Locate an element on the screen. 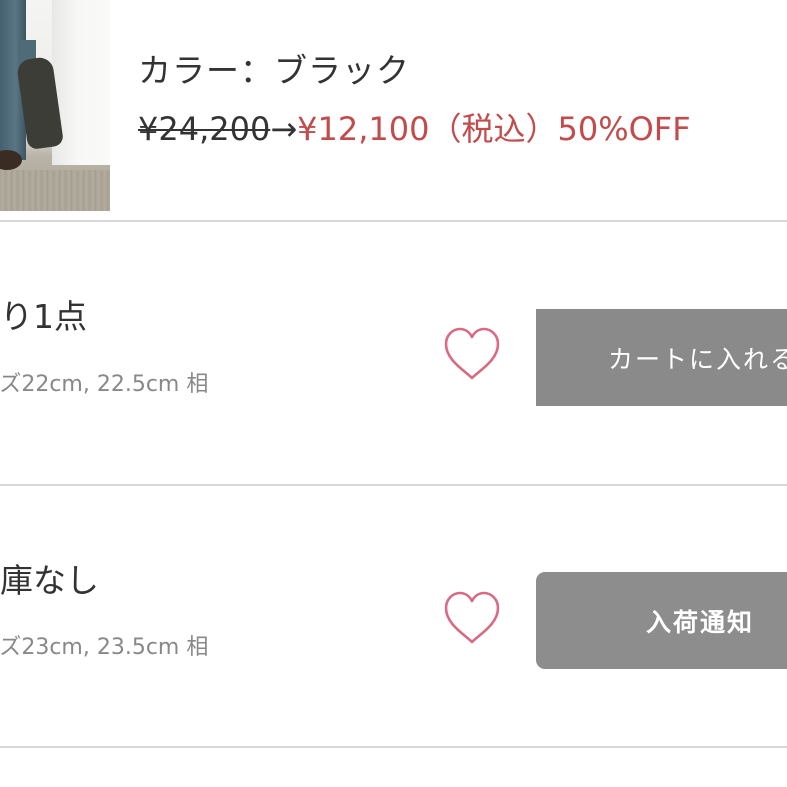 The width and height of the screenshot is (787, 787). product-image is located at coordinates (55, 105).